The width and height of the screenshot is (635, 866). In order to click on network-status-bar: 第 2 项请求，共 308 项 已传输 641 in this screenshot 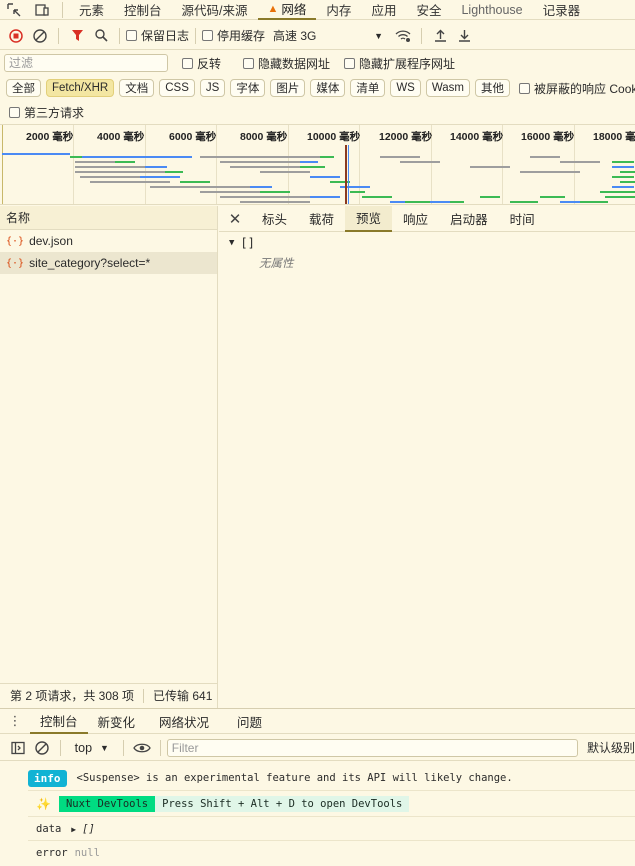, I will do `click(109, 695)`.